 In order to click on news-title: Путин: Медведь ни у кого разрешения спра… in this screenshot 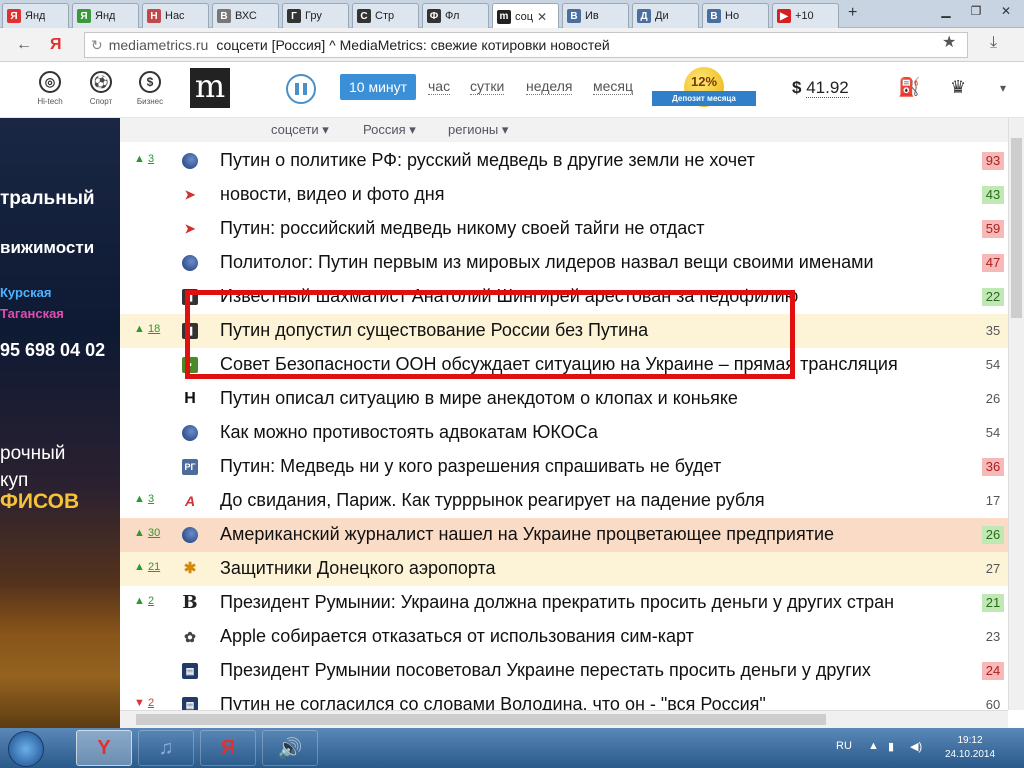, I will do `click(587, 466)`.